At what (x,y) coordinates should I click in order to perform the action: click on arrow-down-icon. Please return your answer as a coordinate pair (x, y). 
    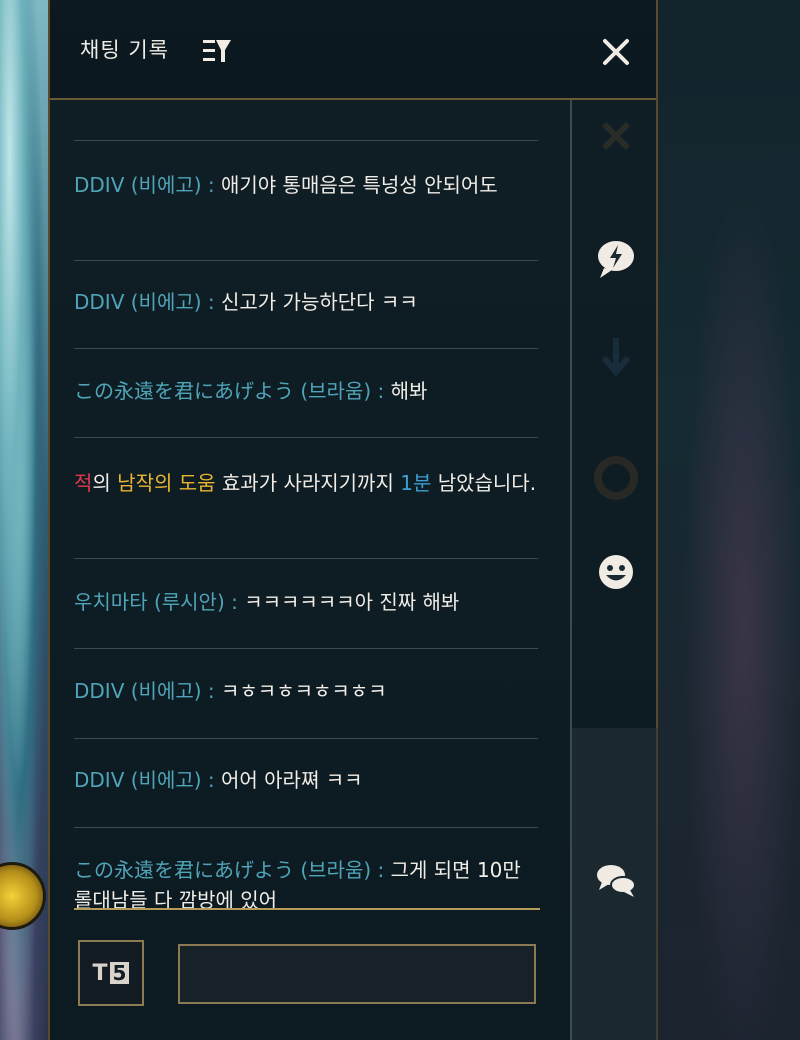
    Looking at the image, I should click on (616, 357).